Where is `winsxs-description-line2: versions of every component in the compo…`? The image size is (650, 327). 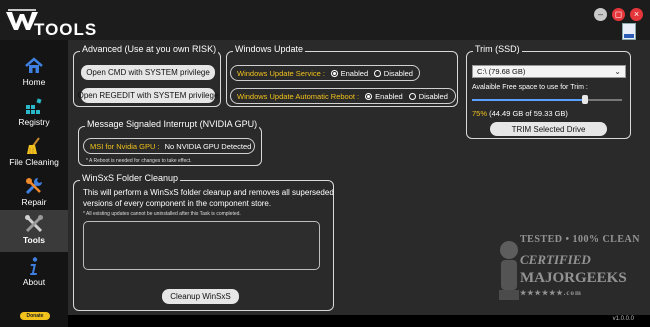 winsxs-description-line2: versions of every component in the compo… is located at coordinates (177, 203).